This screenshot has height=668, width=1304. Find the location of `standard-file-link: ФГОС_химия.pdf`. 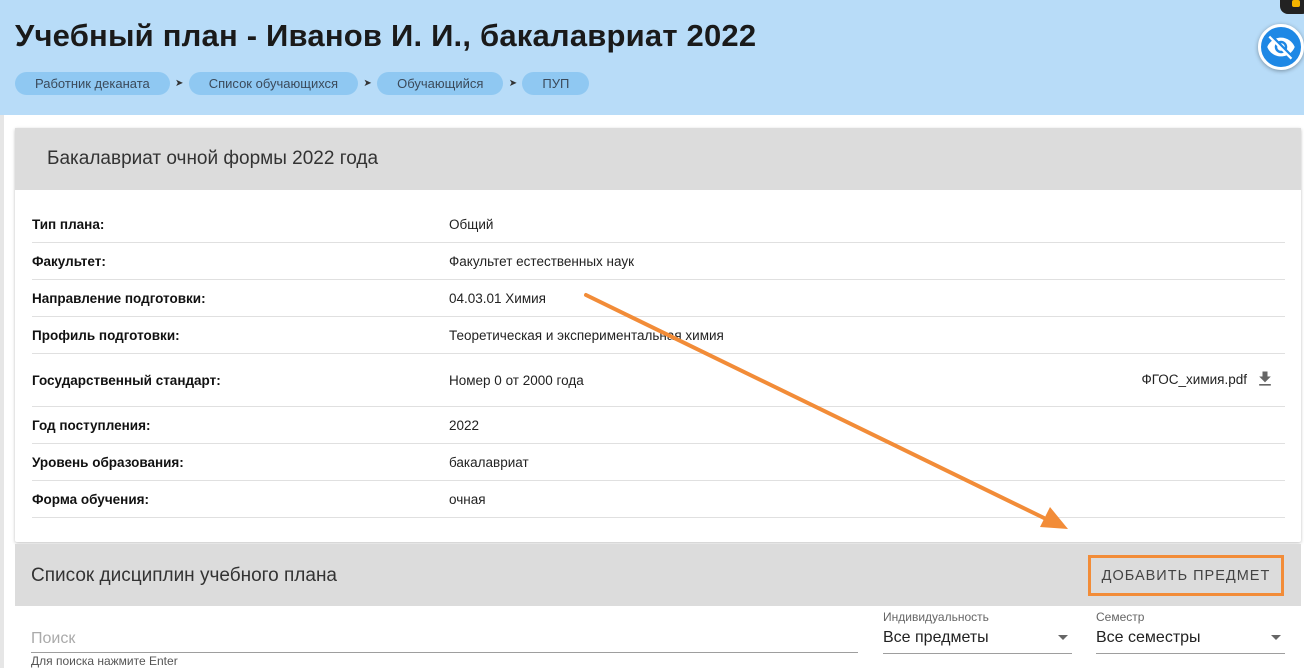

standard-file-link: ФГОС_химия.pdf is located at coordinates (1208, 379).